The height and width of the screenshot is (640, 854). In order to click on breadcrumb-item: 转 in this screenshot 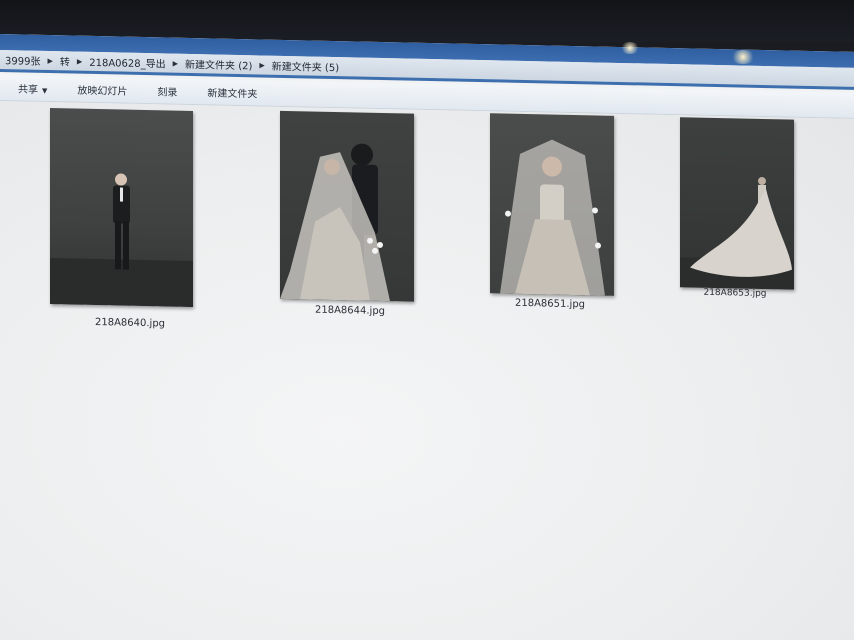, I will do `click(65, 60)`.